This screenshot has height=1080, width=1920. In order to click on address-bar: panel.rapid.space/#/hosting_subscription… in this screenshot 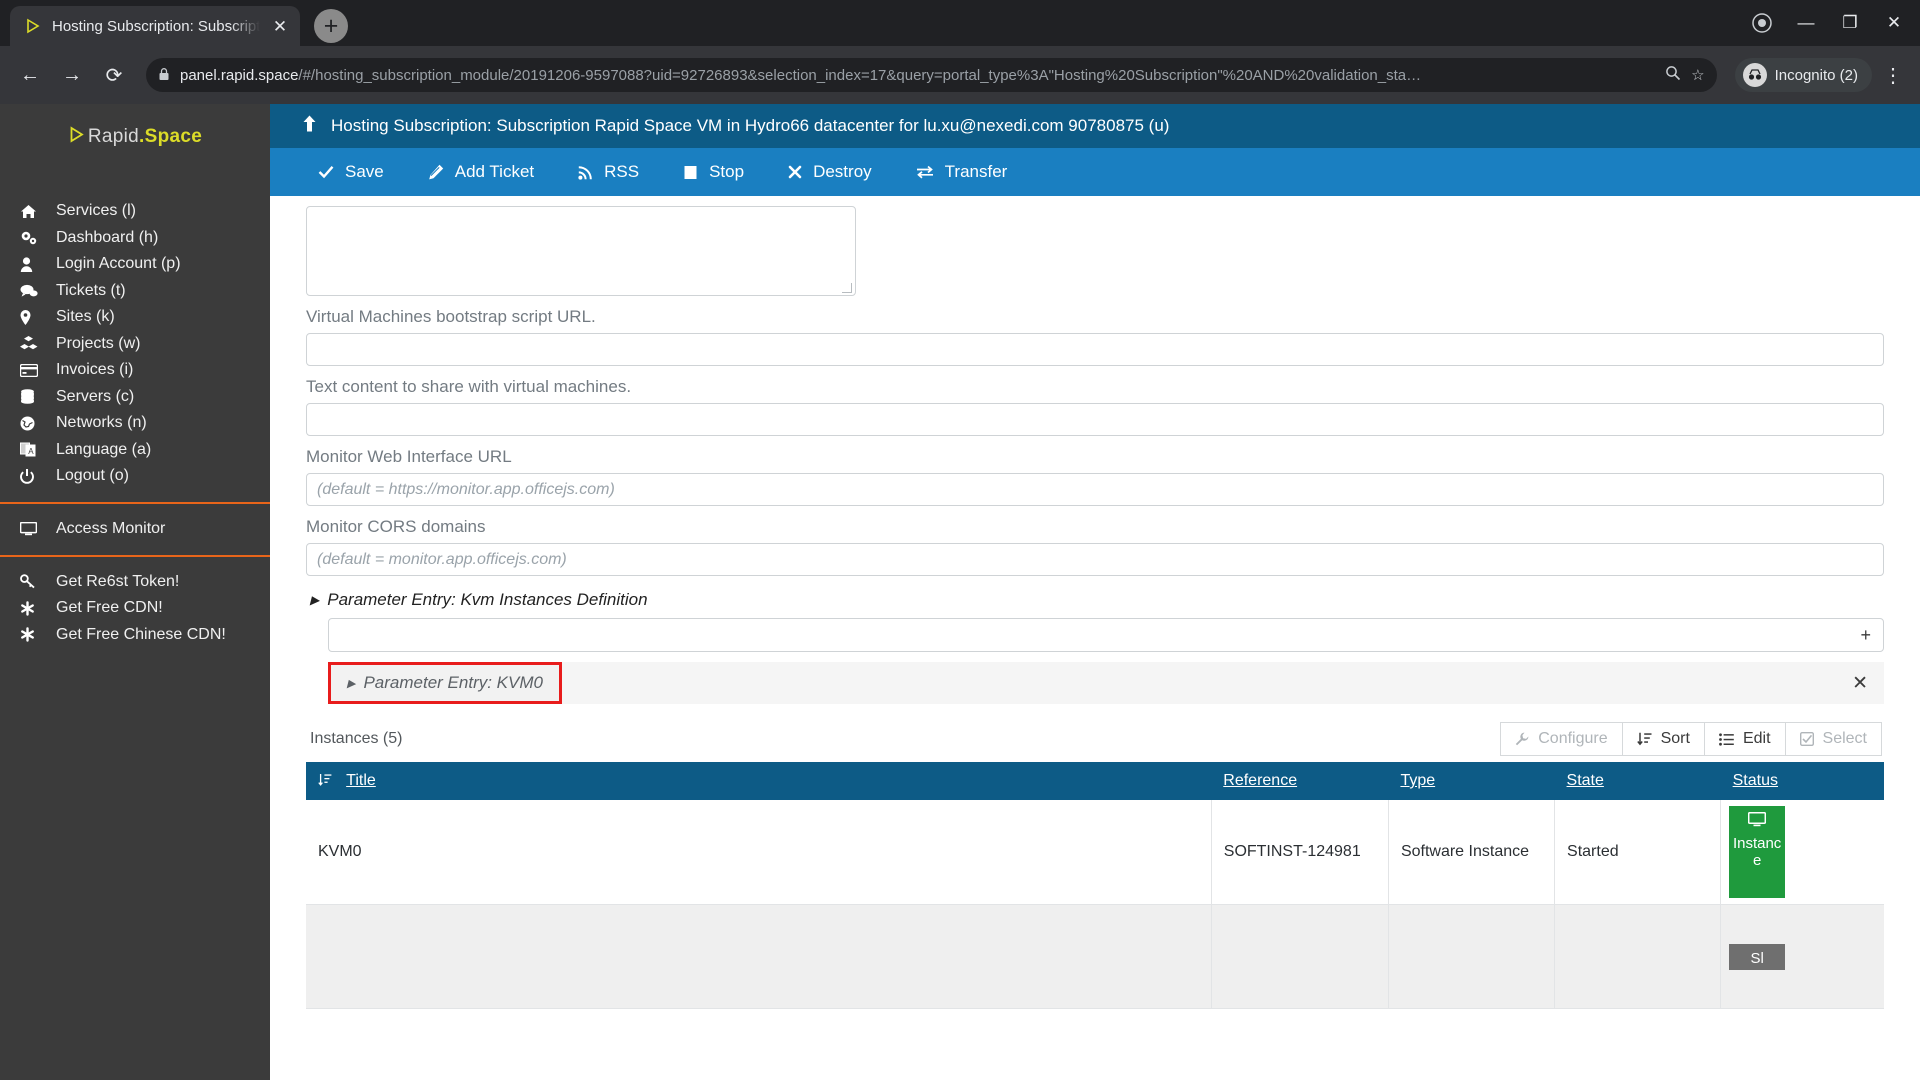, I will do `click(931, 75)`.